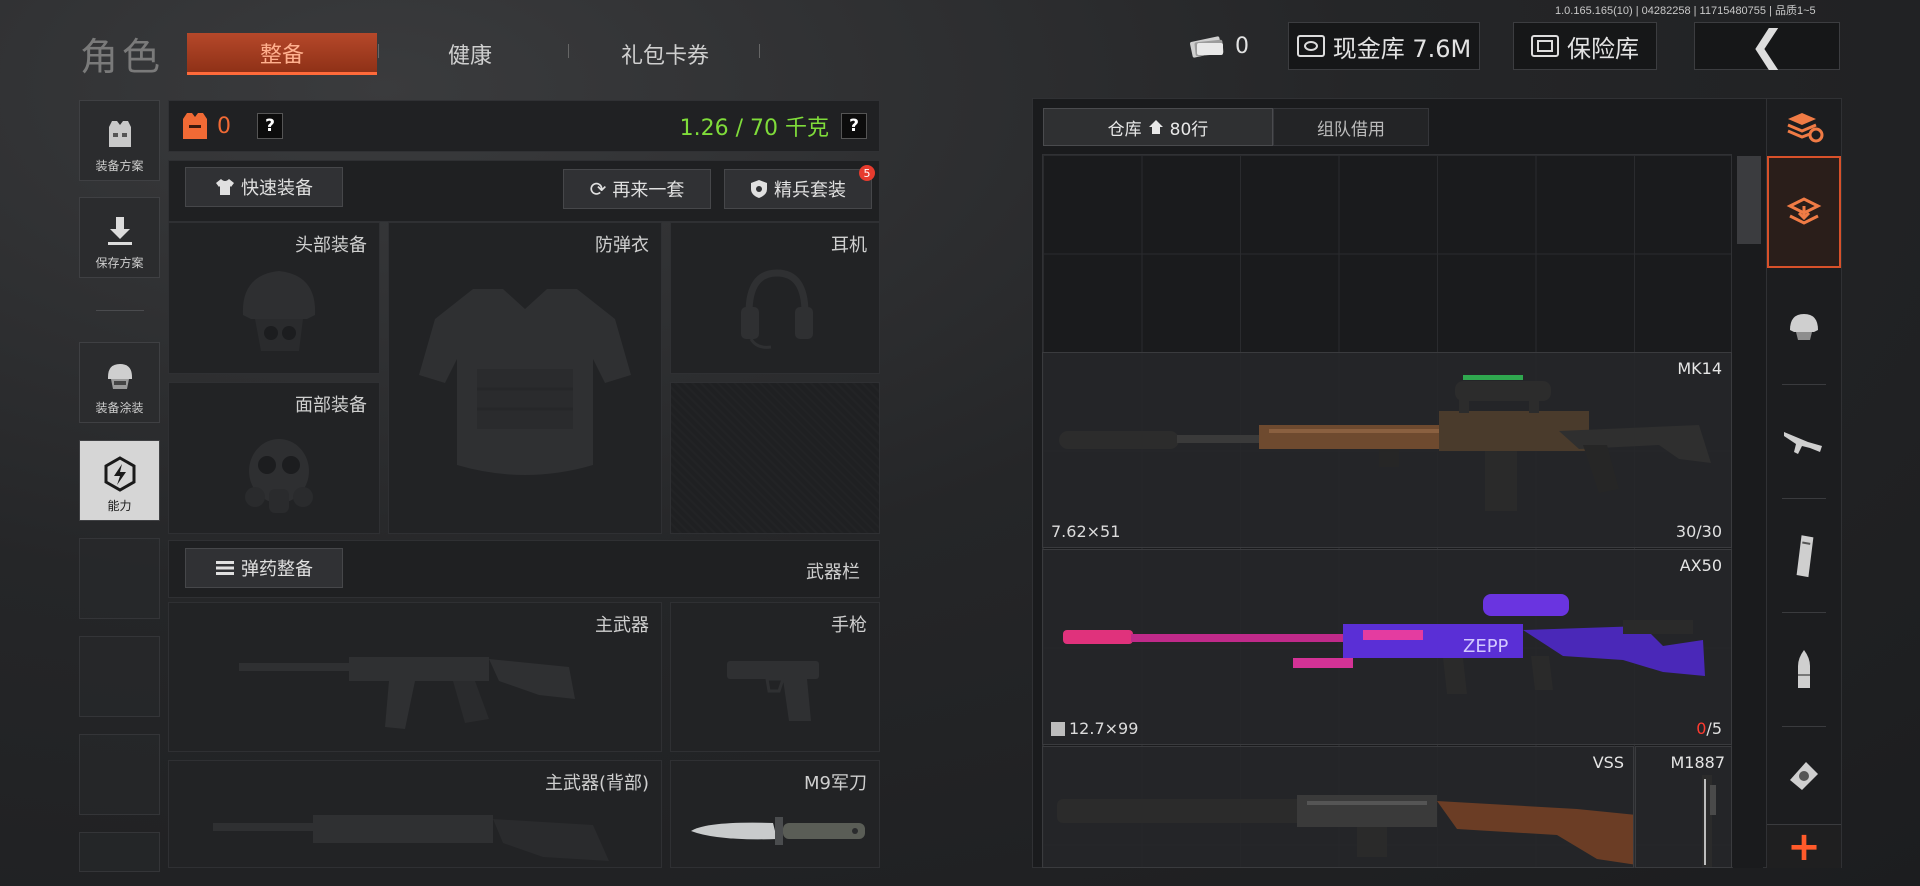  What do you see at coordinates (1219, 46) in the screenshot?
I see `ticket-counter: 0` at bounding box center [1219, 46].